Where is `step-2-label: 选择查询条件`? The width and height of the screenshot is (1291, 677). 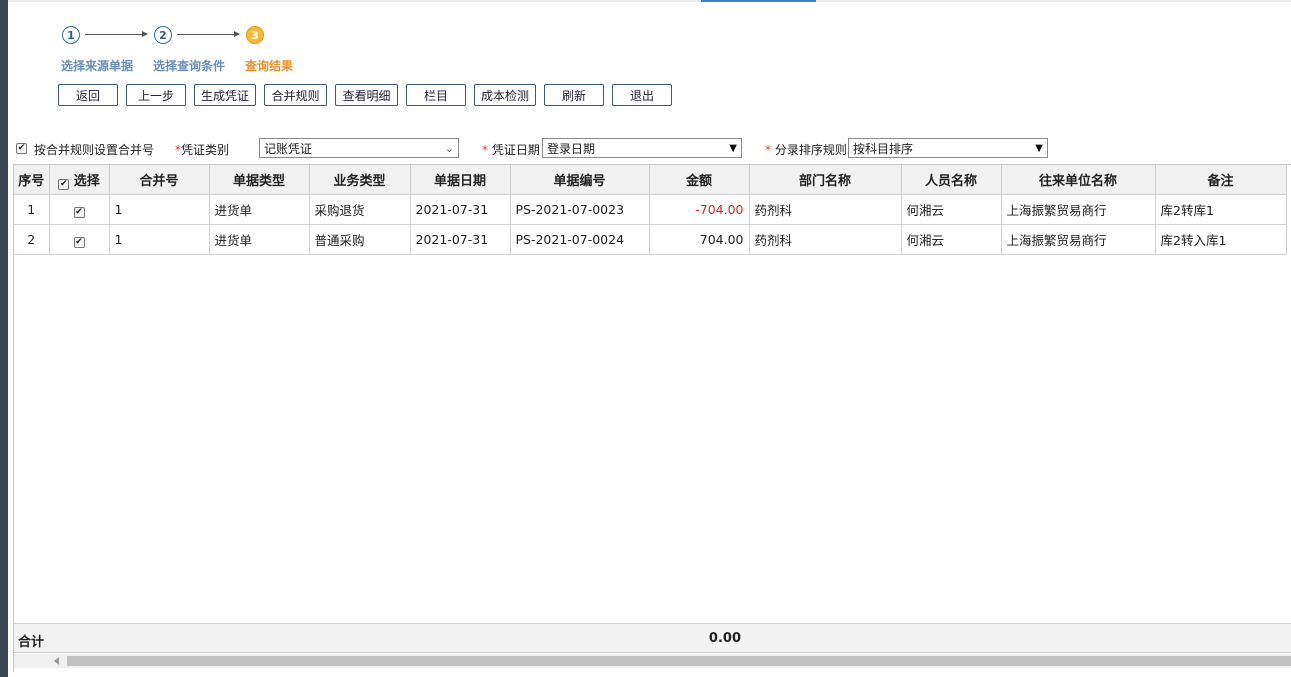 step-2-label: 选择查询条件 is located at coordinates (189, 66).